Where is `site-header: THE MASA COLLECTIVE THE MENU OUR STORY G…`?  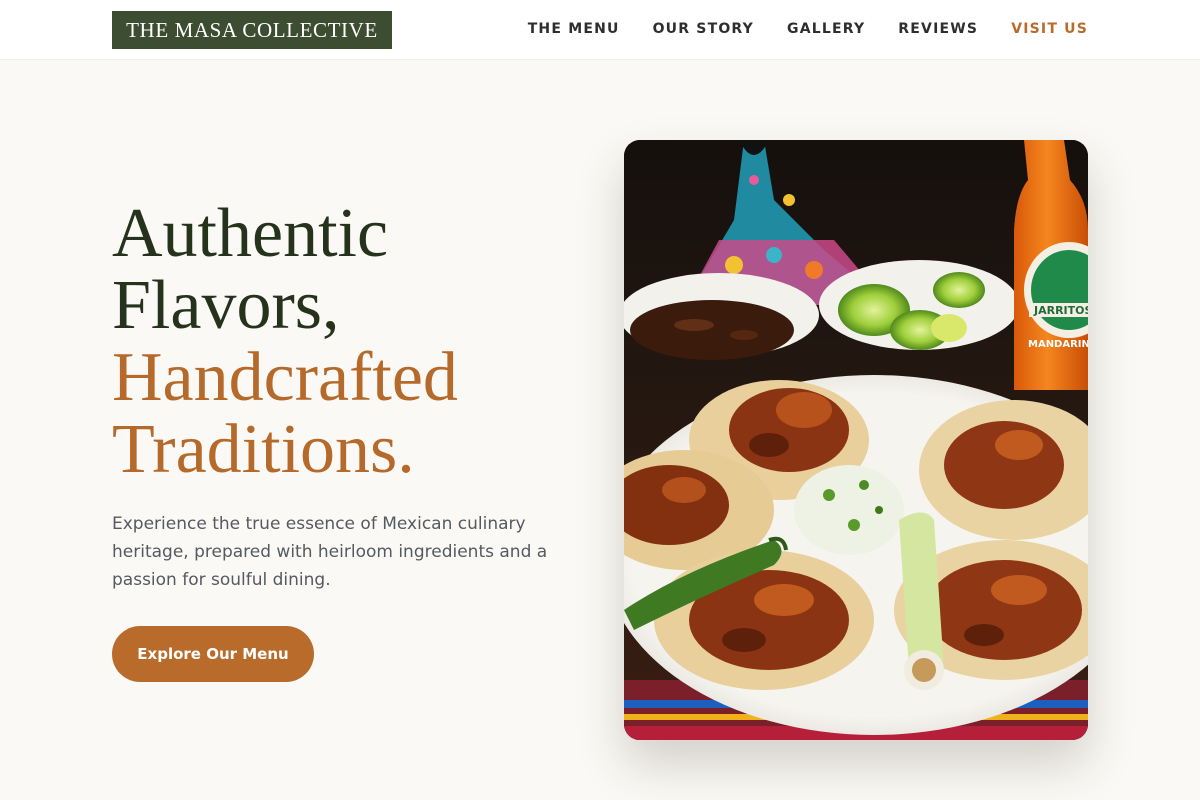 site-header: THE MASA COLLECTIVE THE MENU OUR STORY G… is located at coordinates (600, 30).